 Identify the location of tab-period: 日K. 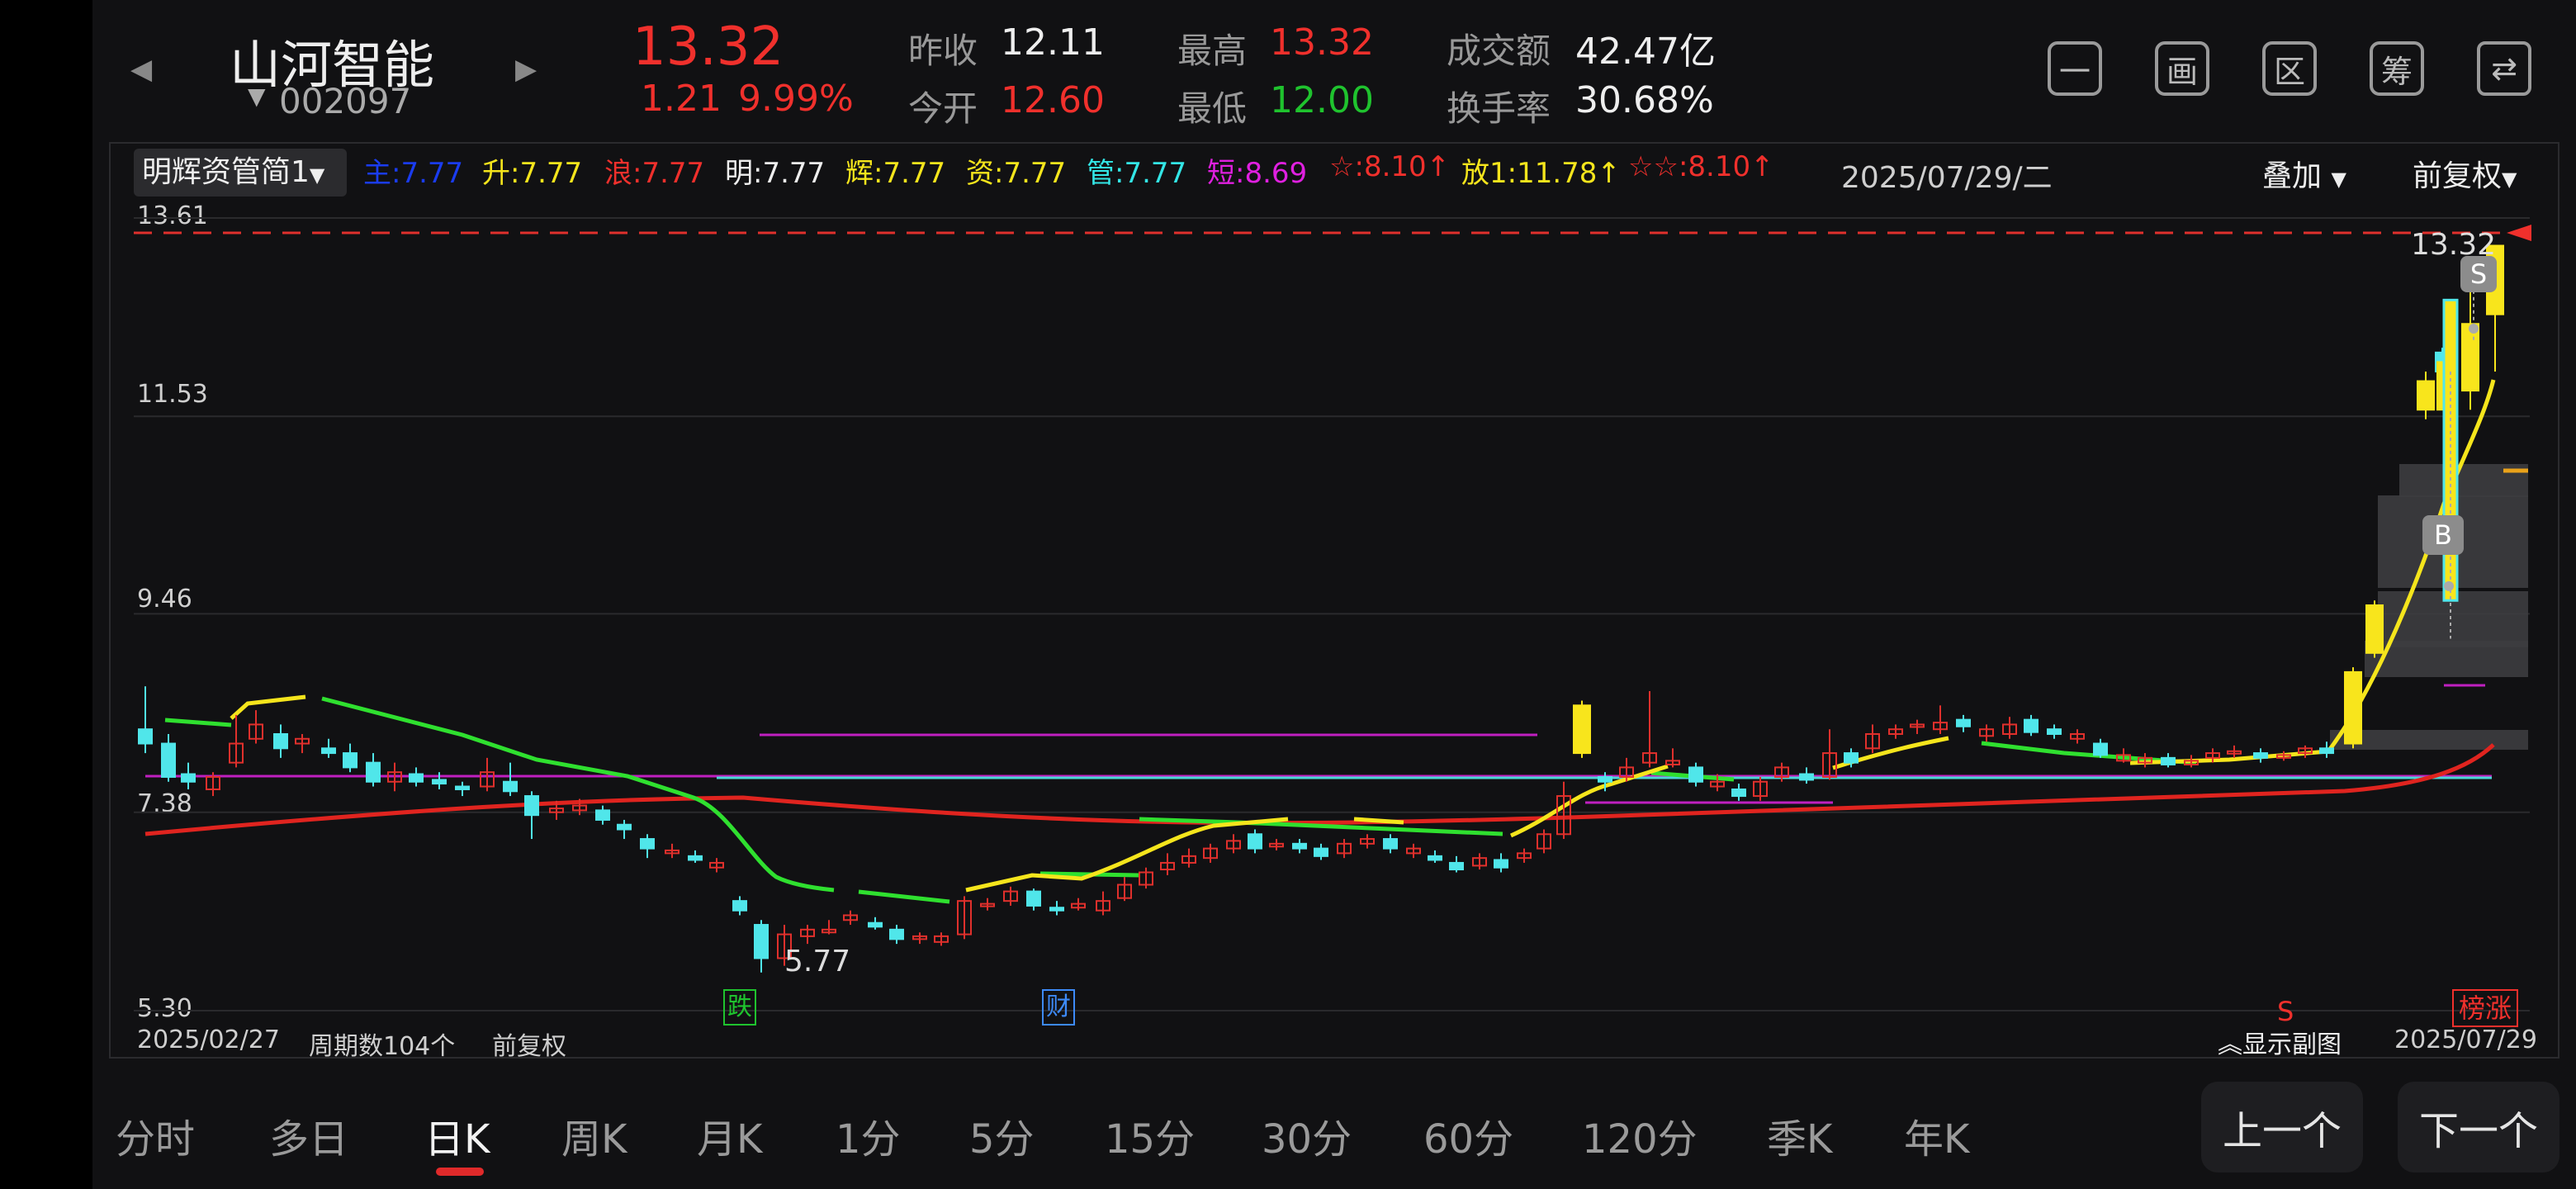
(457, 1135).